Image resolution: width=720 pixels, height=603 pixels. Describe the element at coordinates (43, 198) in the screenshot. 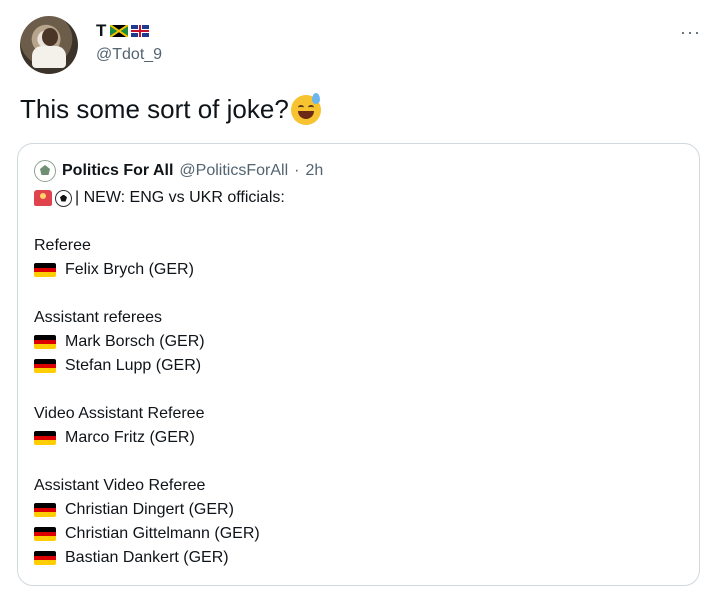

I see `siren-icon` at that location.